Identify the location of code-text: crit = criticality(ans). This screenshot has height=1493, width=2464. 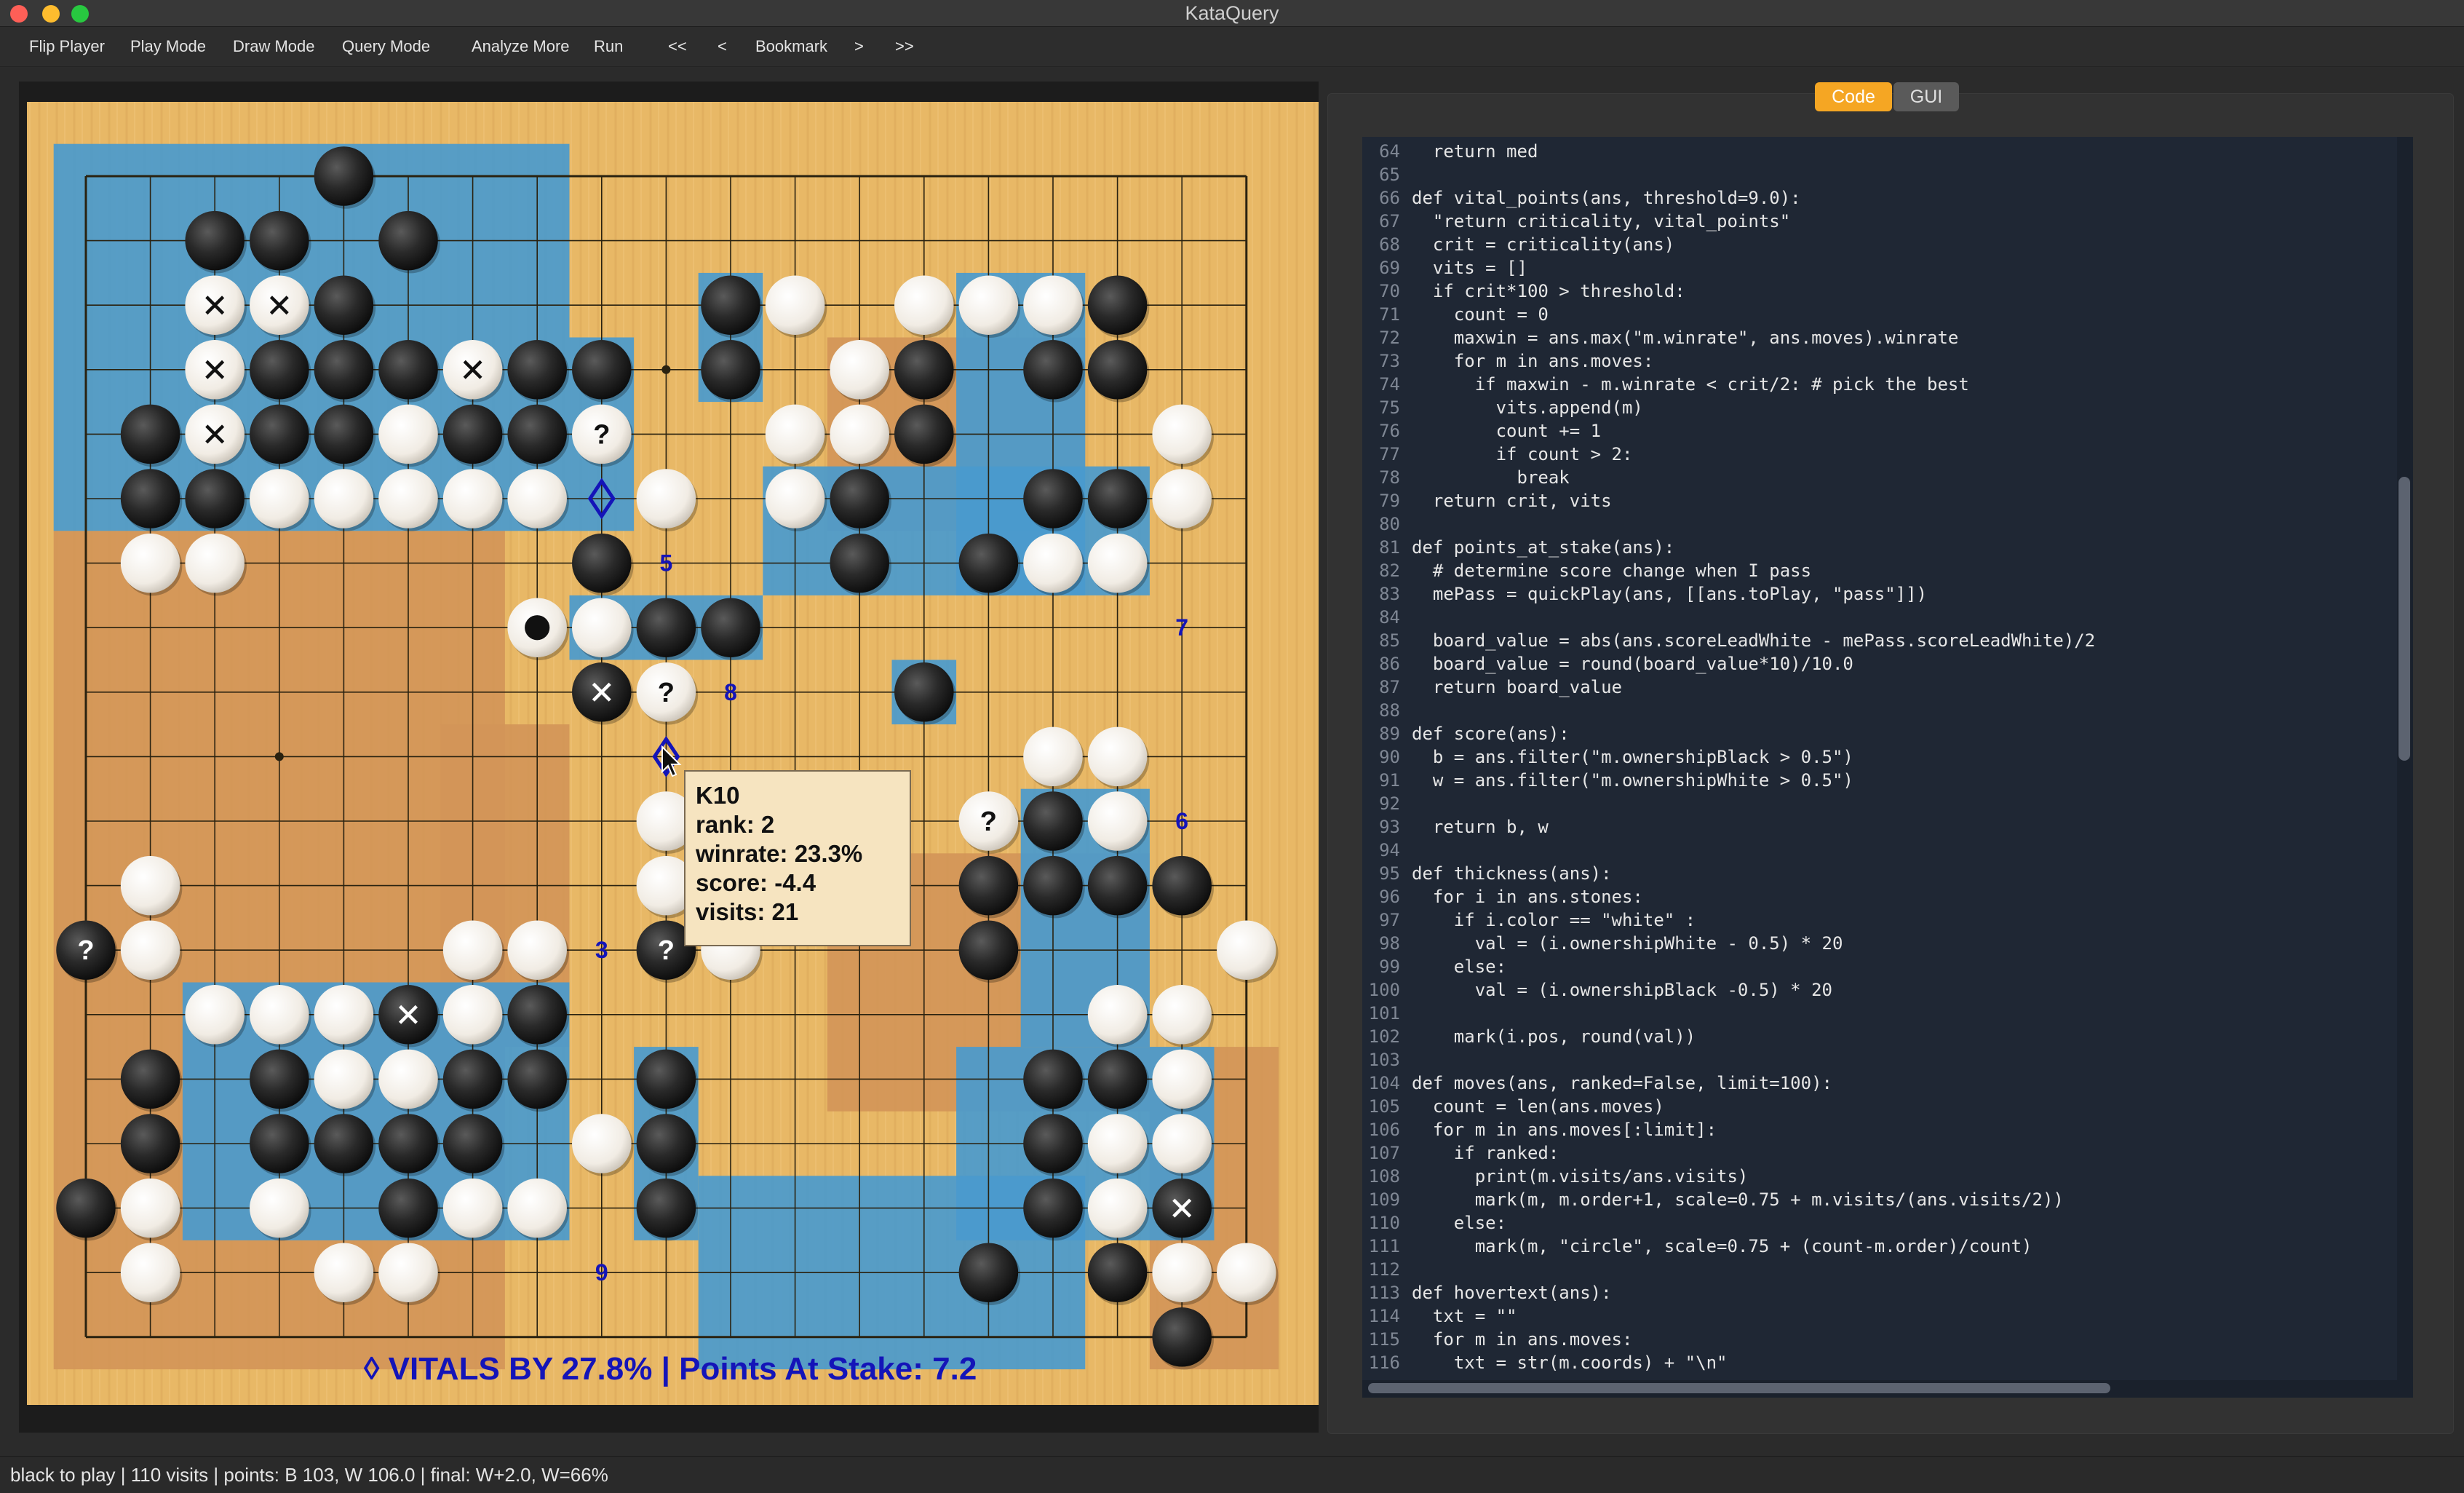
(1544, 244).